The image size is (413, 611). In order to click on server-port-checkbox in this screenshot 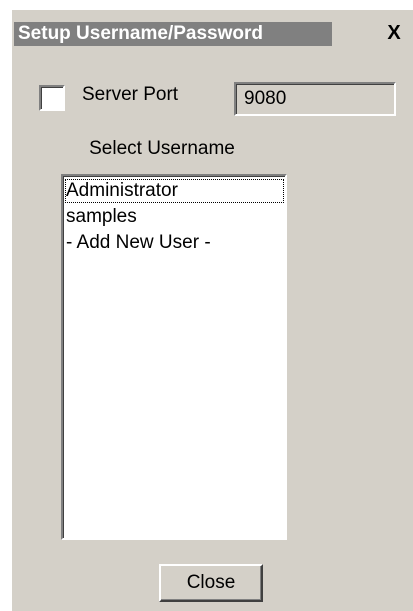, I will do `click(52, 98)`.